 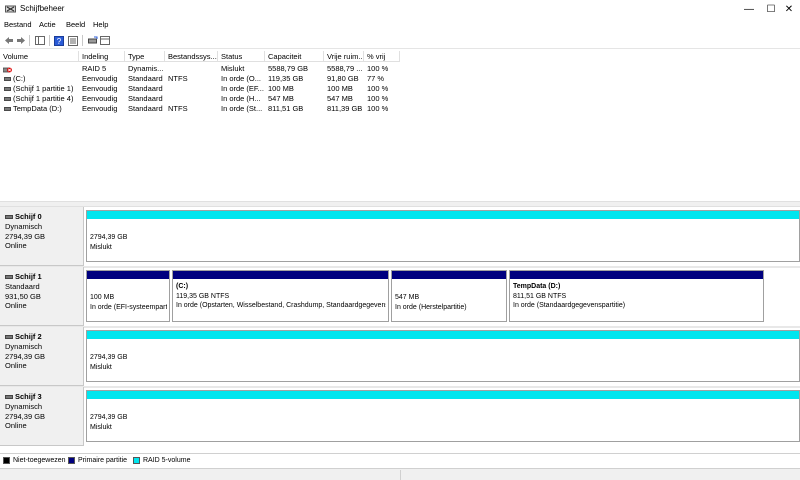 I want to click on disk-name: Schijf 2, so click(x=28, y=336).